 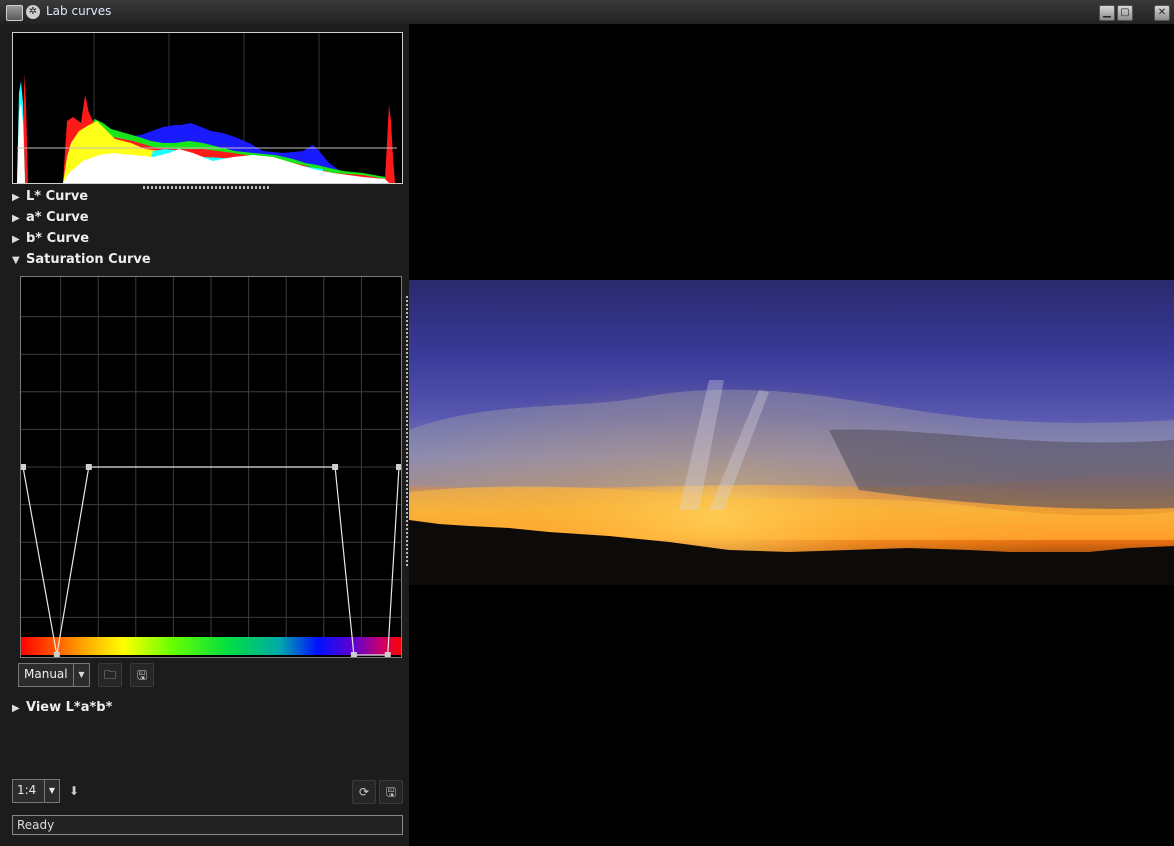 What do you see at coordinates (1162, 13) in the screenshot?
I see `close-button: ✕` at bounding box center [1162, 13].